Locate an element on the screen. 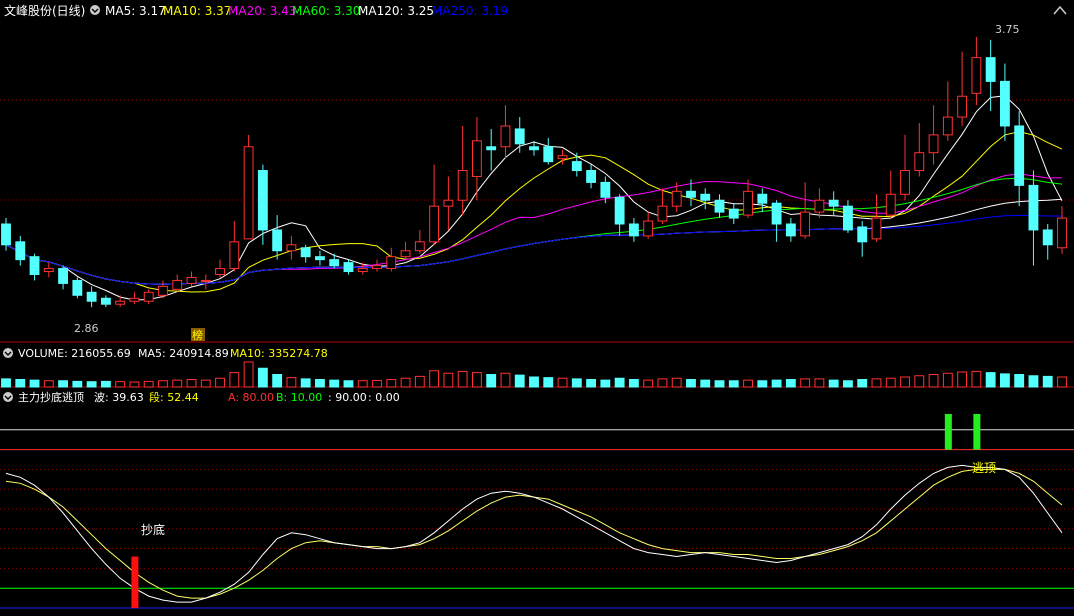 This screenshot has height=616, width=1074. indicator-settings-icon is located at coordinates (8, 397).